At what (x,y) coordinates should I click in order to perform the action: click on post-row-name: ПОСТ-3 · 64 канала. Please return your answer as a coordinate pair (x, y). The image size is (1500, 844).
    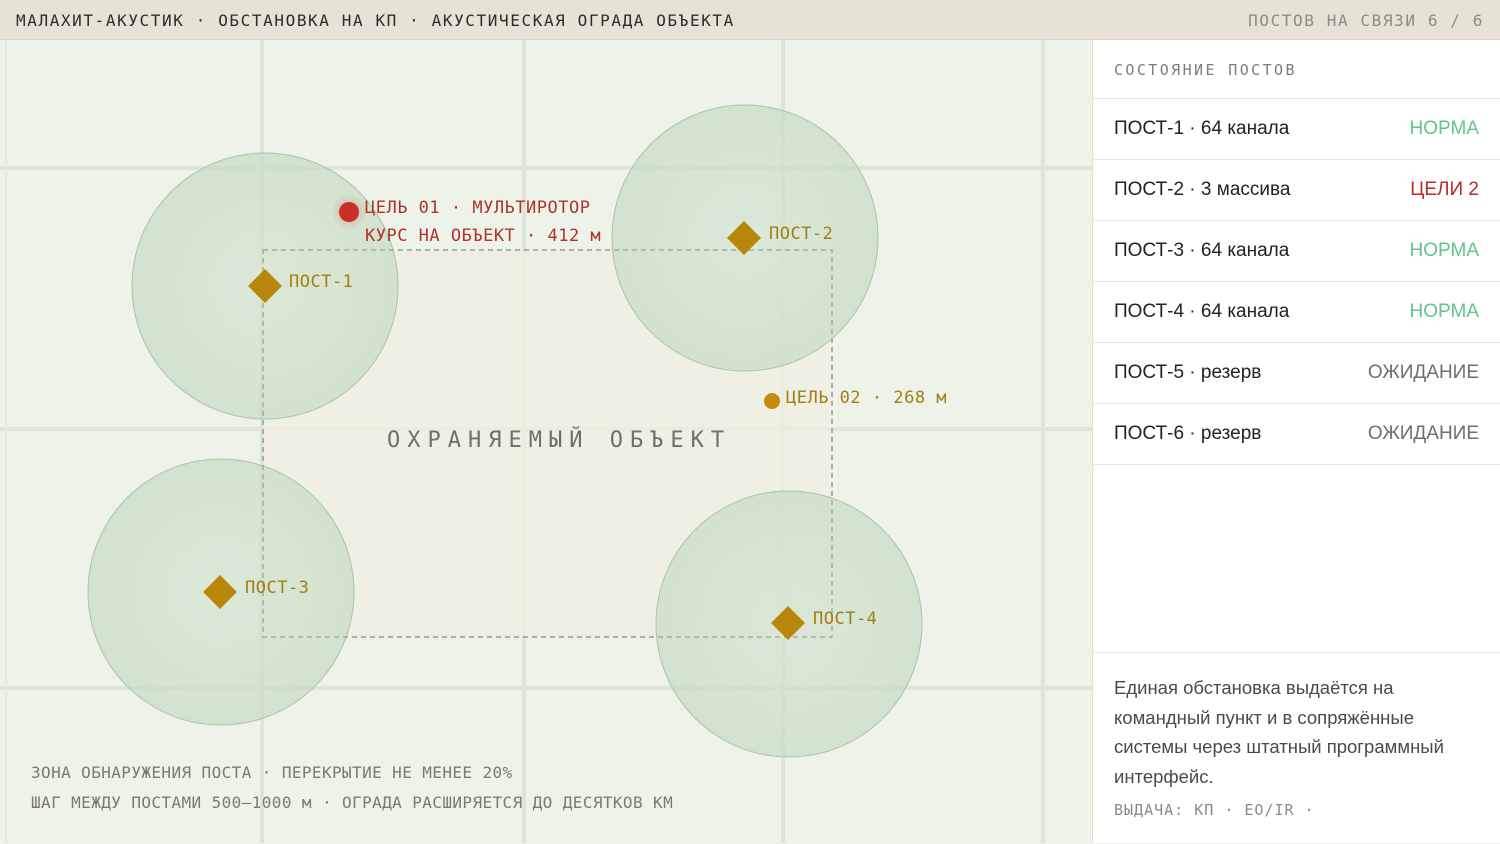
    Looking at the image, I should click on (1202, 250).